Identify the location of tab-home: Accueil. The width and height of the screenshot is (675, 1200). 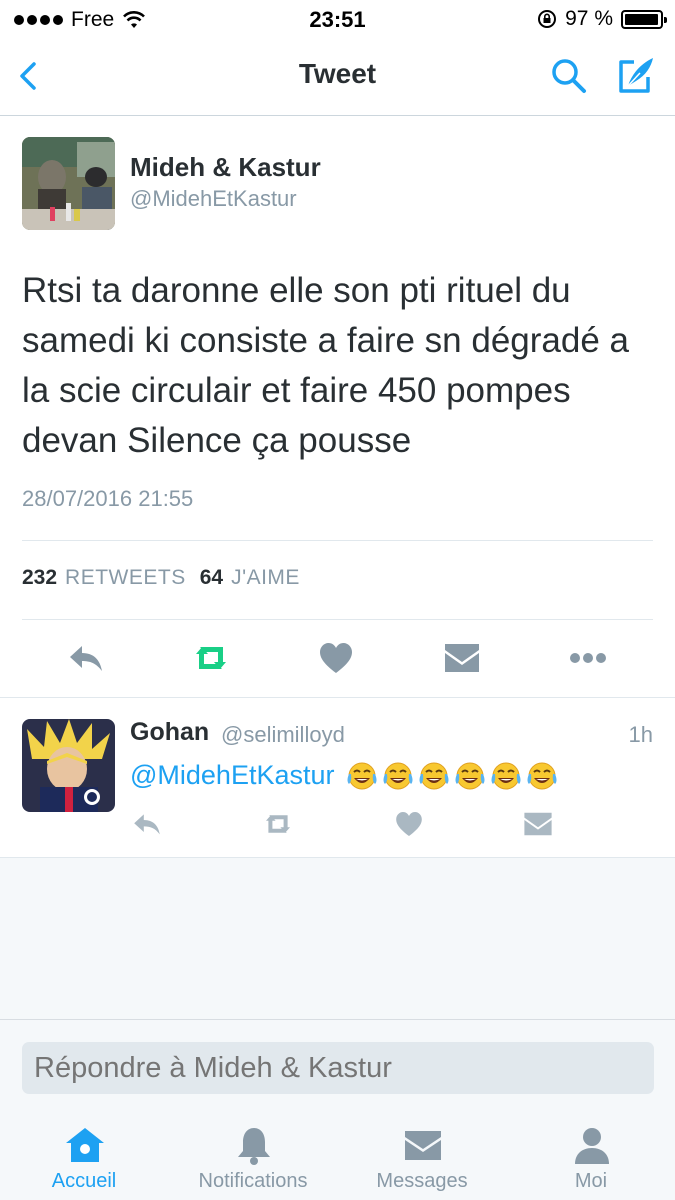
(84, 1151).